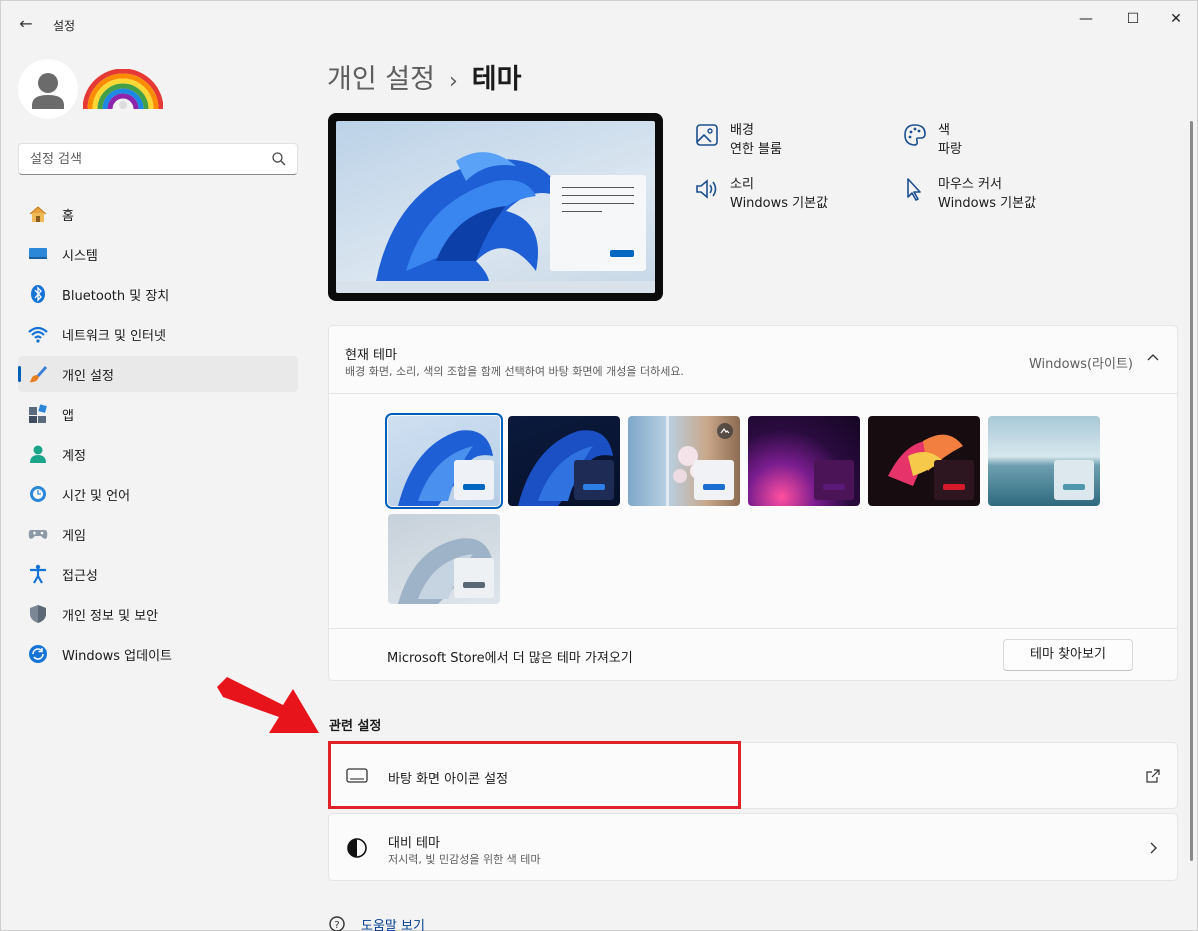 This screenshot has height=931, width=1198. What do you see at coordinates (158, 654) in the screenshot?
I see `sidebar-item-windows-update: Windows 업데이트` at bounding box center [158, 654].